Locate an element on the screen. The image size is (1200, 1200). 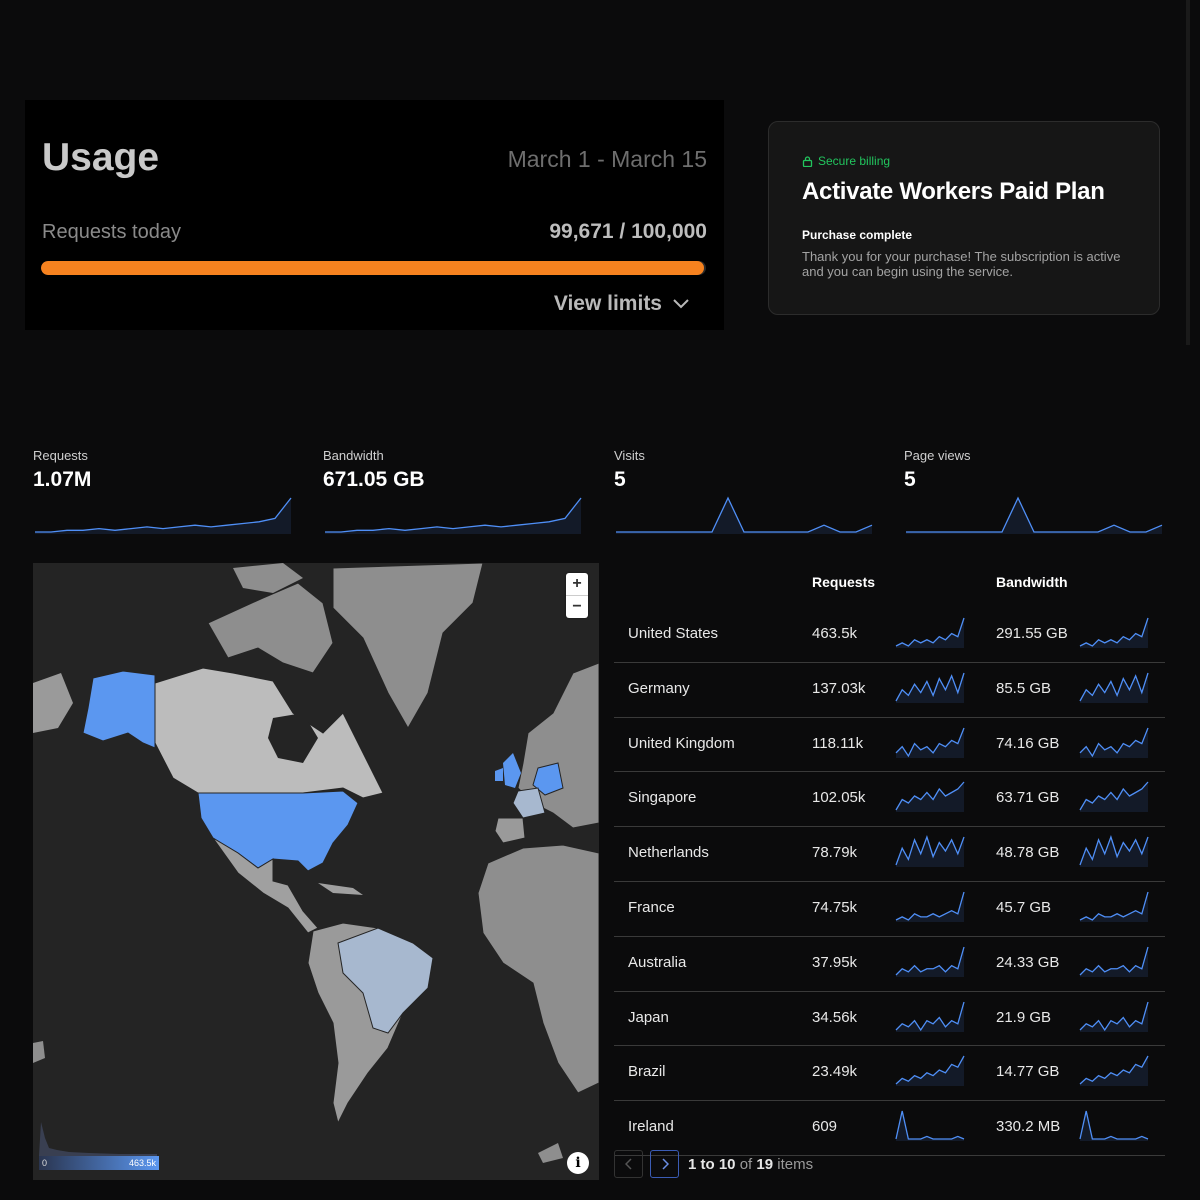
view-limits-button: View limits is located at coordinates (622, 304).